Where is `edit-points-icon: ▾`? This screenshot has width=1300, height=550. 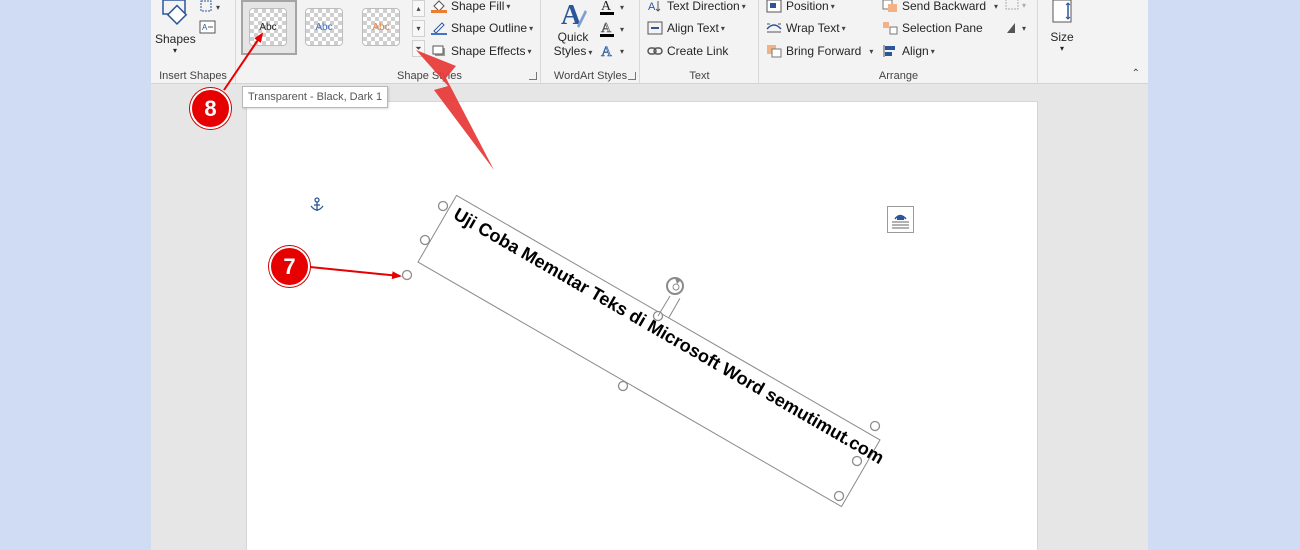 edit-points-icon: ▾ is located at coordinates (210, 6).